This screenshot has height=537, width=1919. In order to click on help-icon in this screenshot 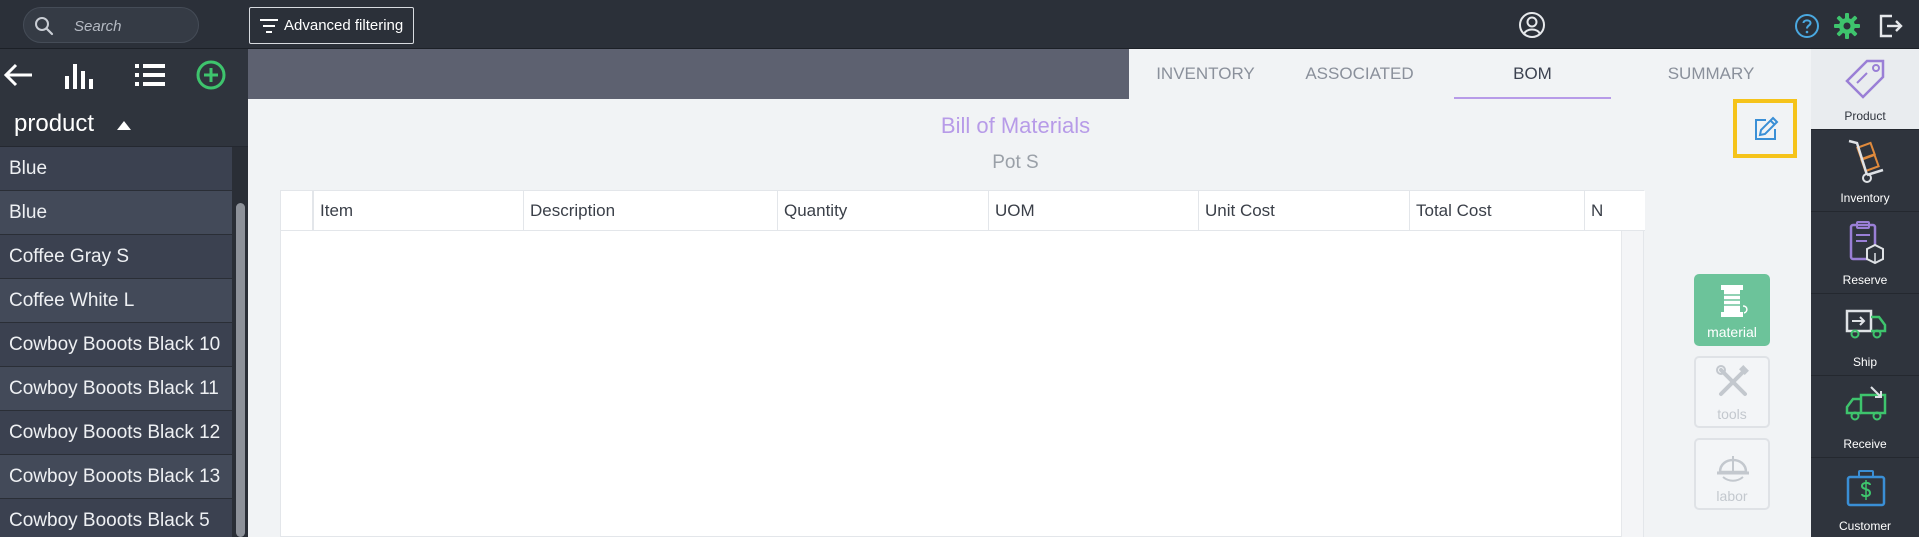, I will do `click(1807, 26)`.